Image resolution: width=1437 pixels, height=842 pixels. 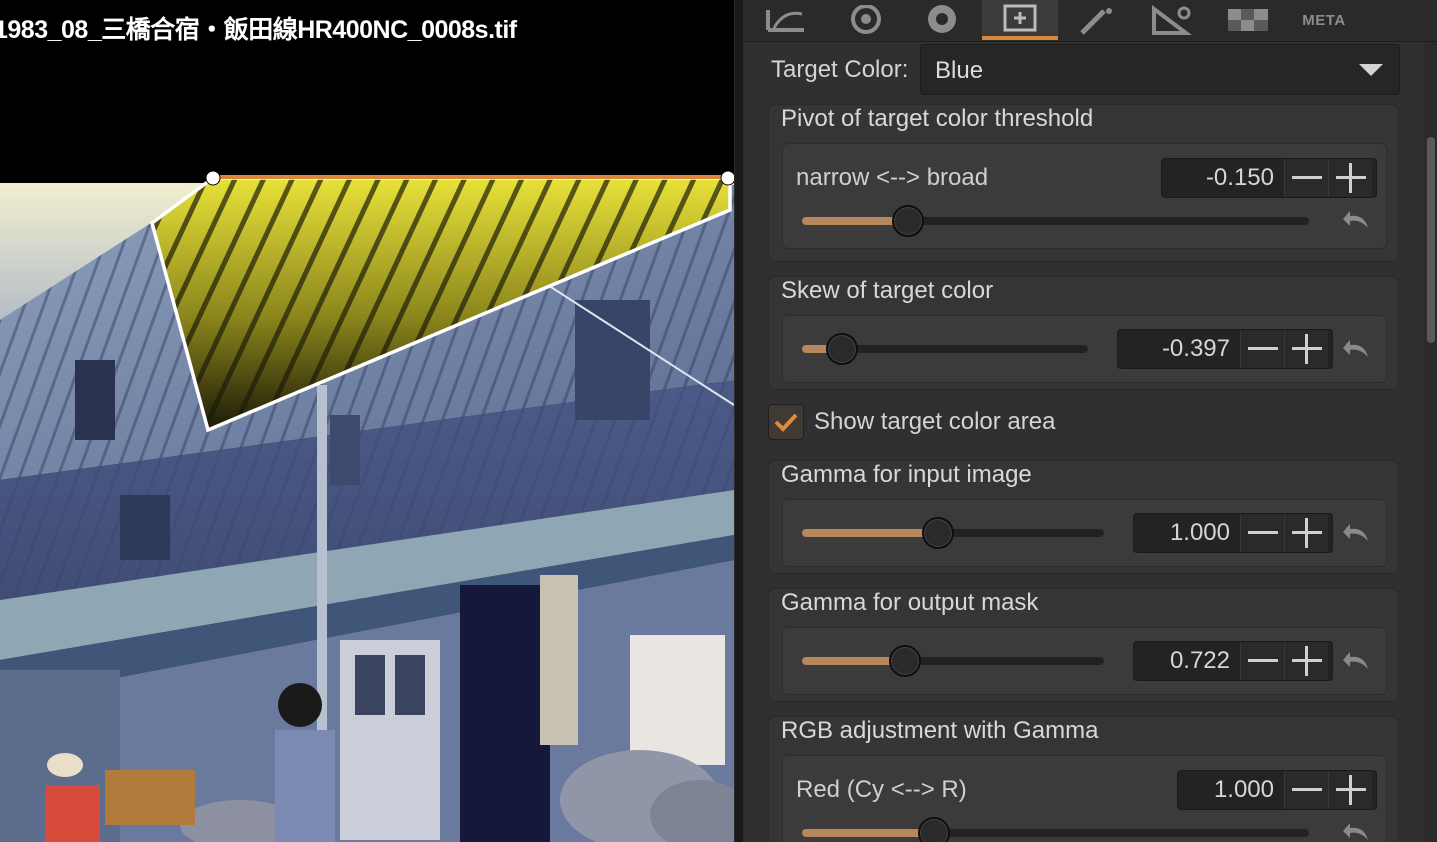 I want to click on skew-group-title: Skew of target color, so click(x=887, y=290).